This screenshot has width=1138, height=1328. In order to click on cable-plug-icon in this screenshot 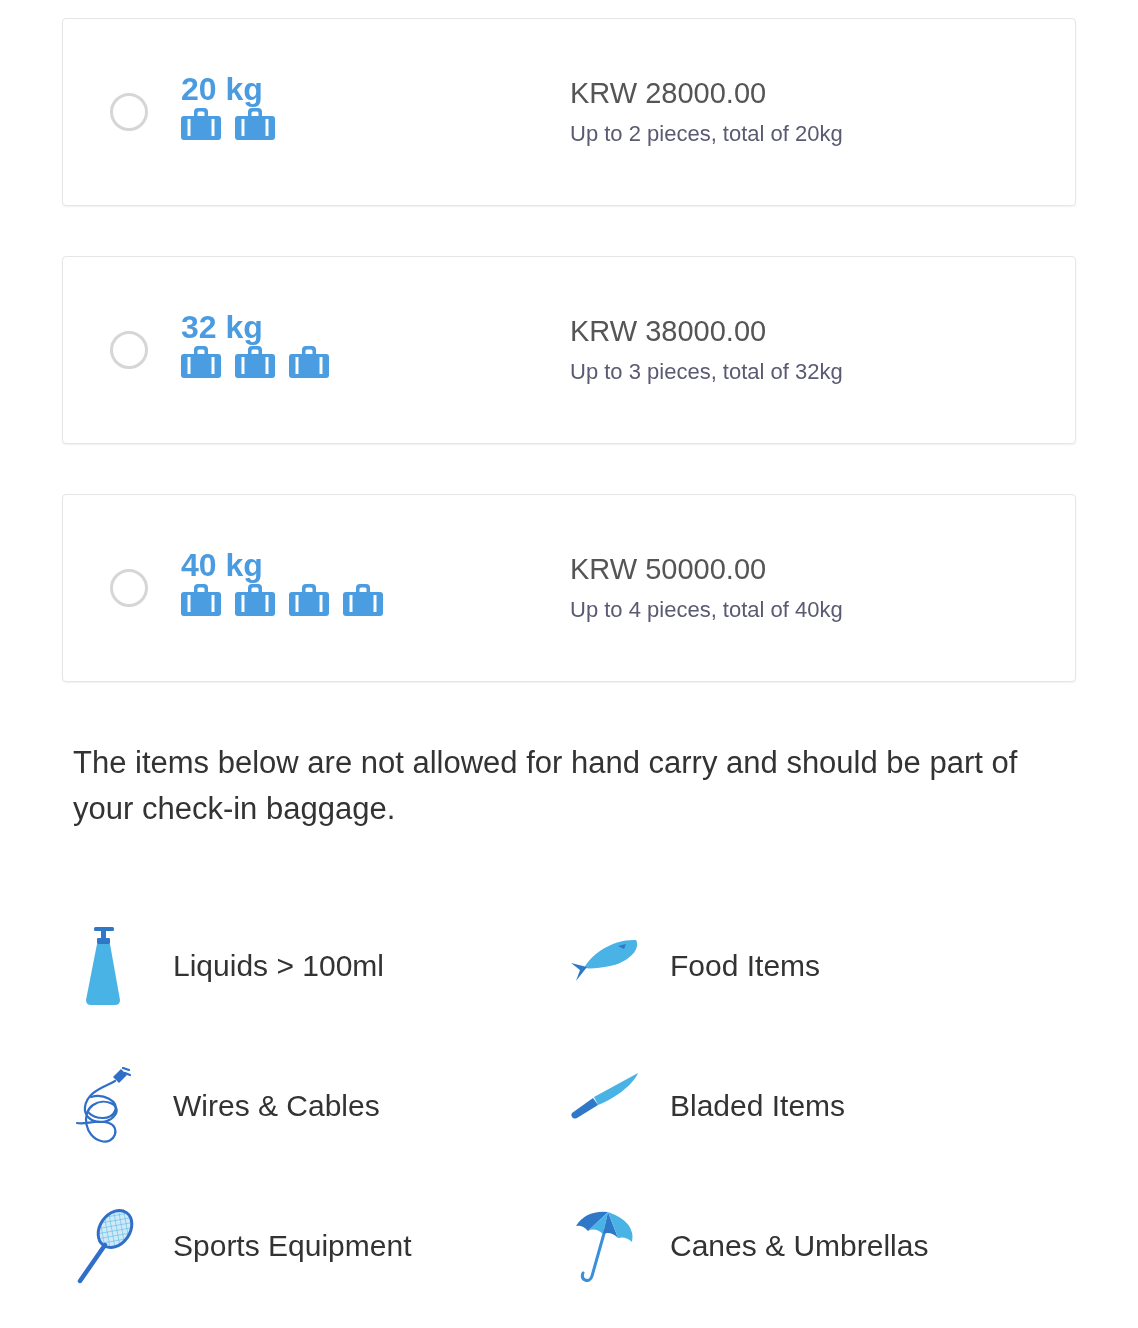, I will do `click(103, 1106)`.